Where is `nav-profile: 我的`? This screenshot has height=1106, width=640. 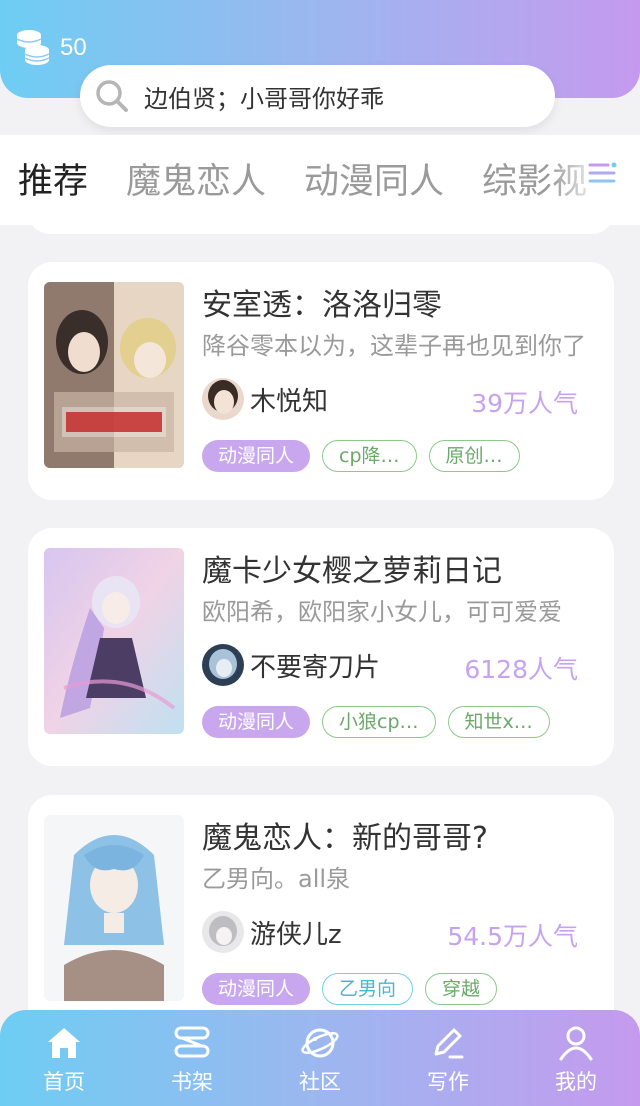 nav-profile: 我的 is located at coordinates (576, 1058).